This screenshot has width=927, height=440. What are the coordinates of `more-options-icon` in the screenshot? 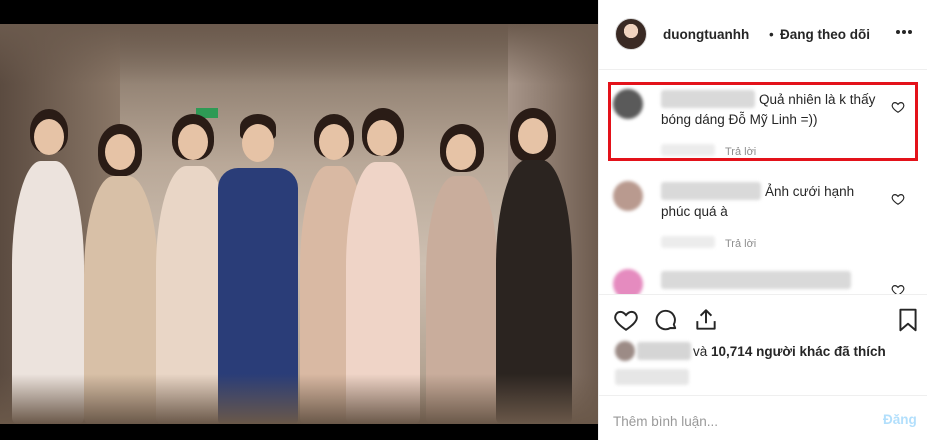 It's located at (904, 31).